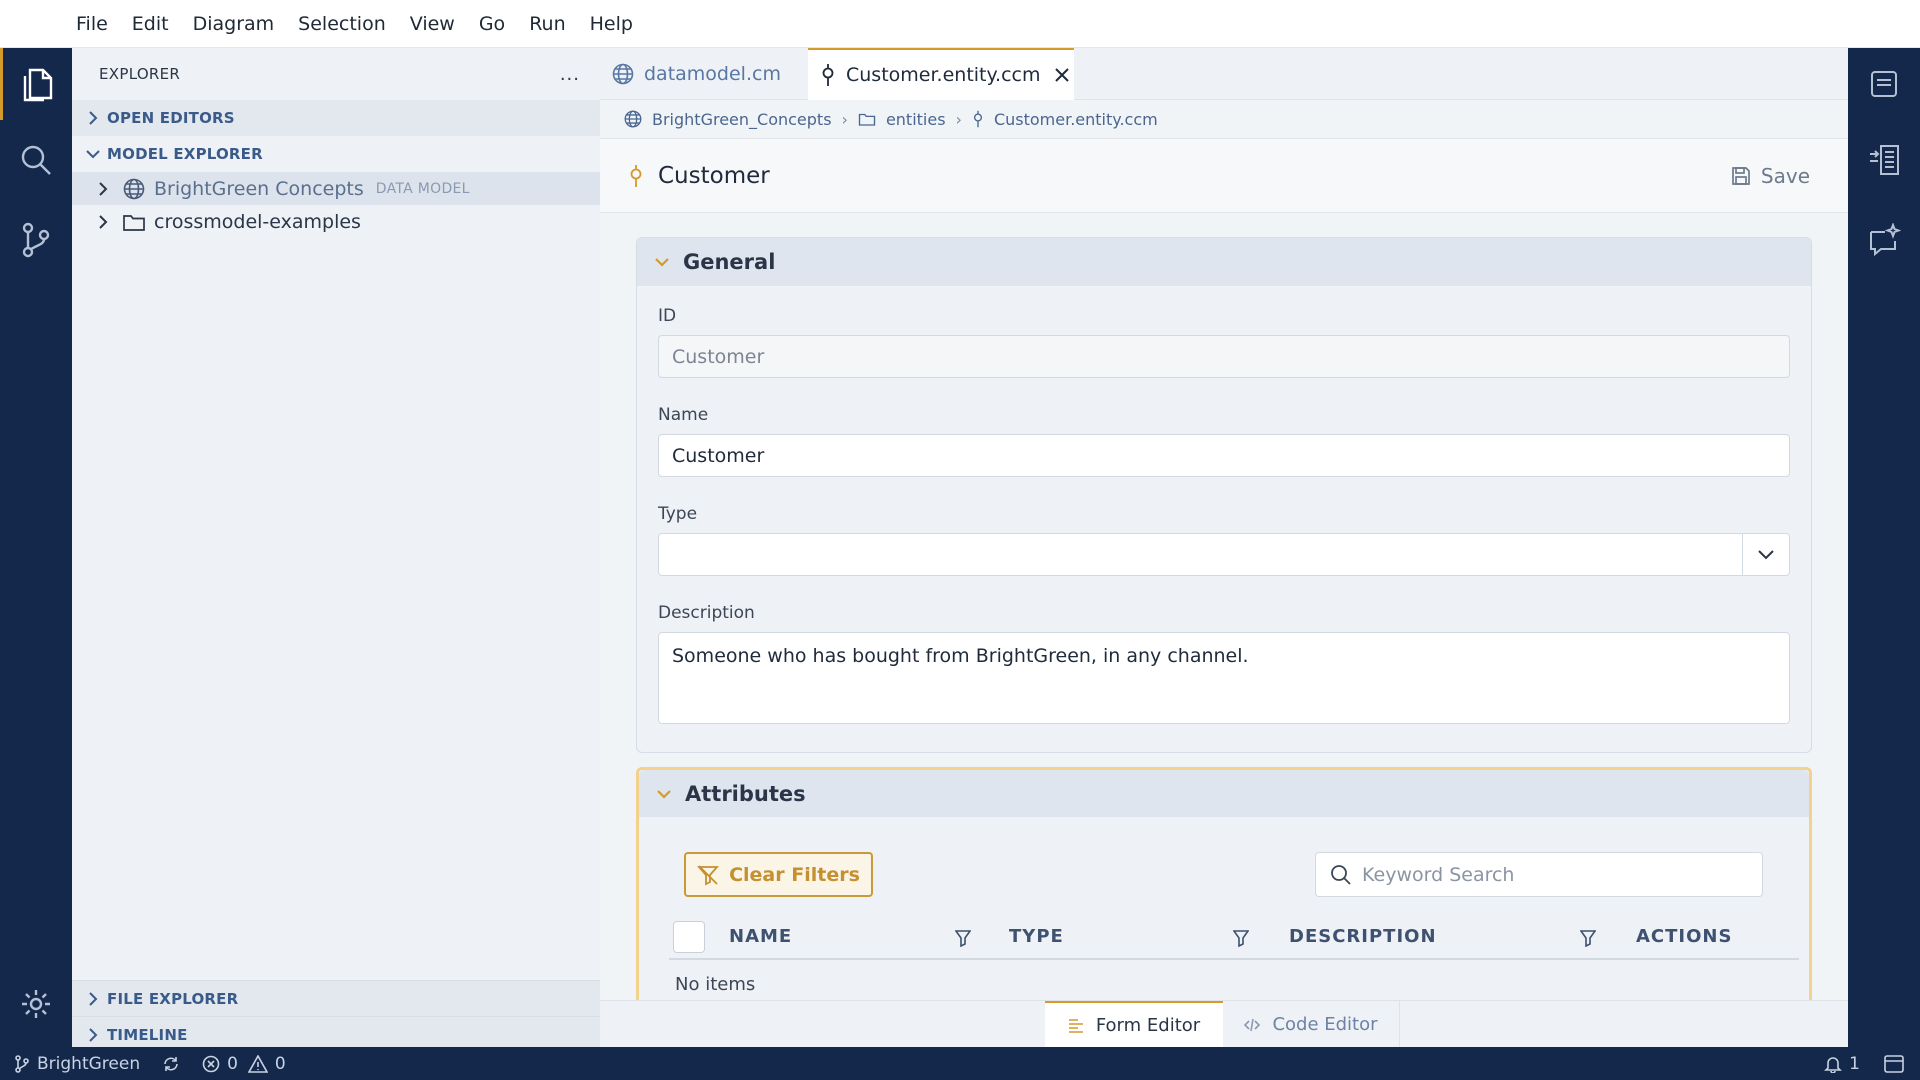 The image size is (1920, 1080). What do you see at coordinates (140, 74) in the screenshot?
I see `sidebar-title: EXPLORER` at bounding box center [140, 74].